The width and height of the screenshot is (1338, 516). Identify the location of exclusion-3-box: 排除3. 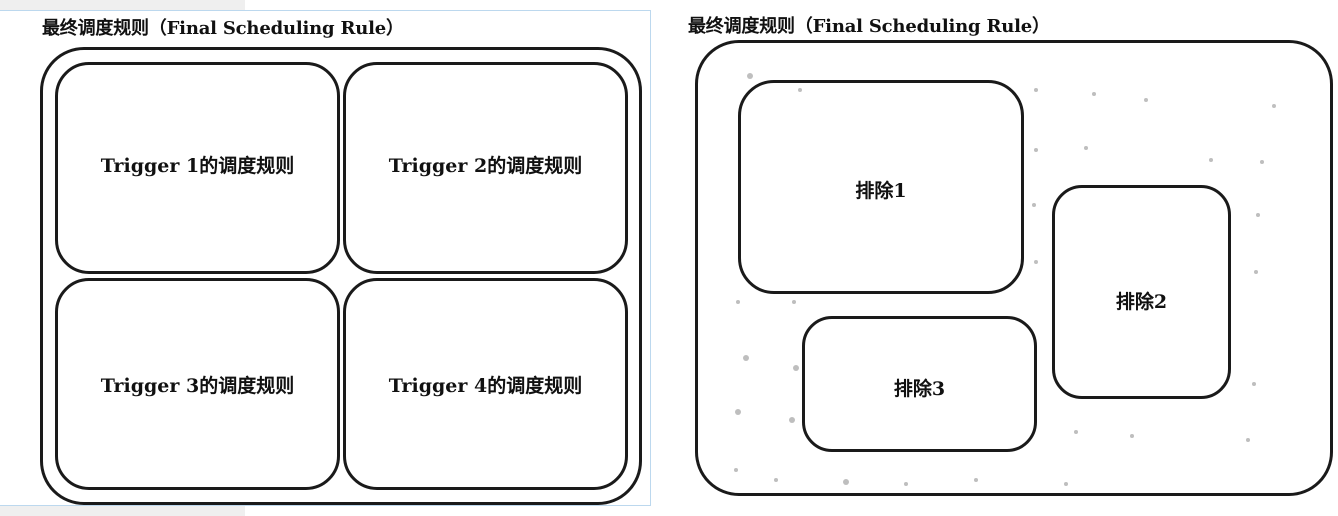
(919, 384).